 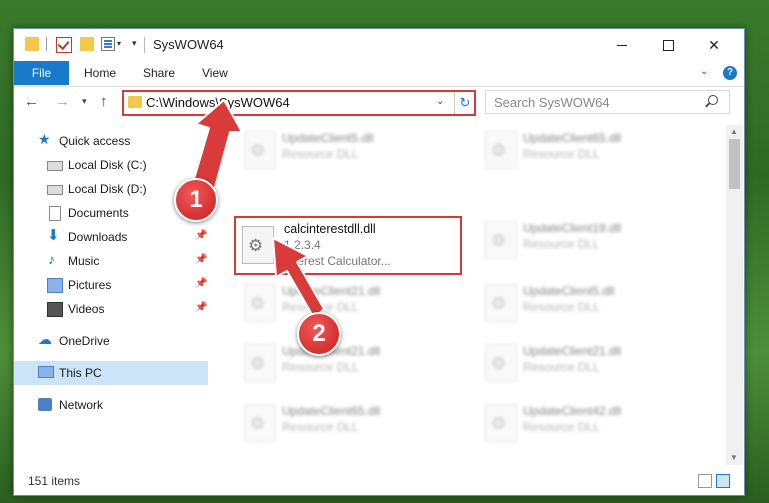 What do you see at coordinates (298, 278) in the screenshot?
I see `arrow-to-file` at bounding box center [298, 278].